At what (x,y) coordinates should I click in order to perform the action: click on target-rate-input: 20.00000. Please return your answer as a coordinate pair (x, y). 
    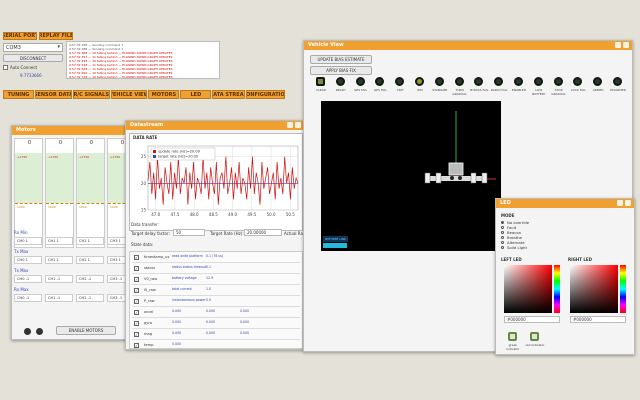
    Looking at the image, I should click on (263, 232).